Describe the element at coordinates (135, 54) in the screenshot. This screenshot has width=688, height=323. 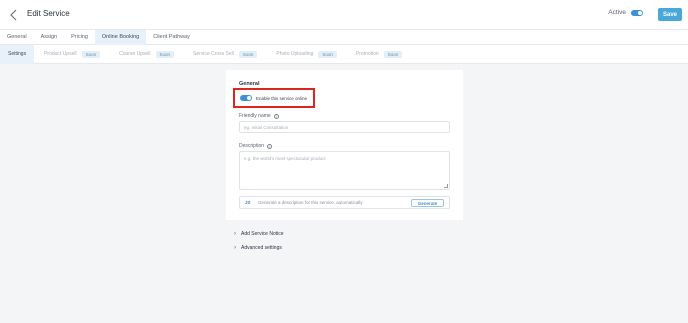
I see `subtab-label: Course Upsell` at that location.